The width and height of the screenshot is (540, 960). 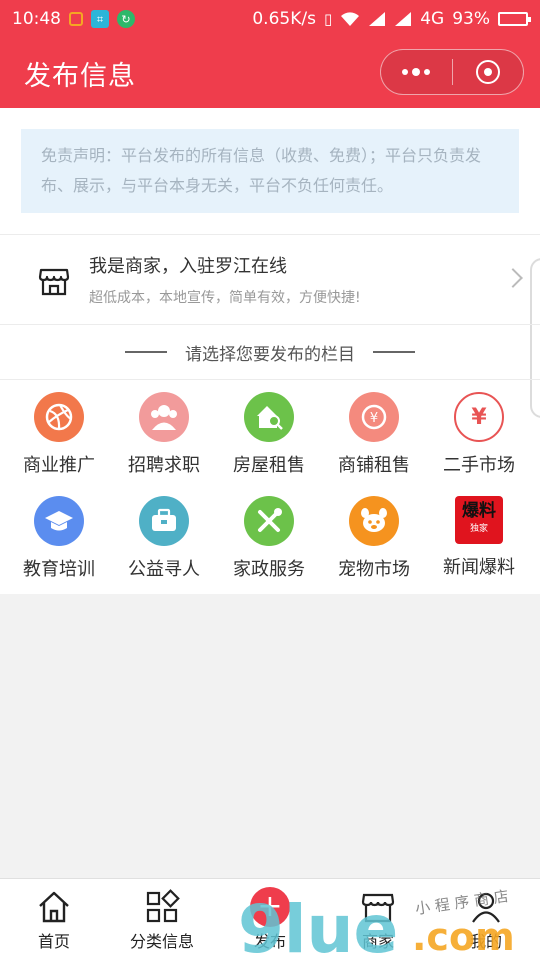 I want to click on section-header: 请选择您要发布的栏目, so click(x=270, y=352).